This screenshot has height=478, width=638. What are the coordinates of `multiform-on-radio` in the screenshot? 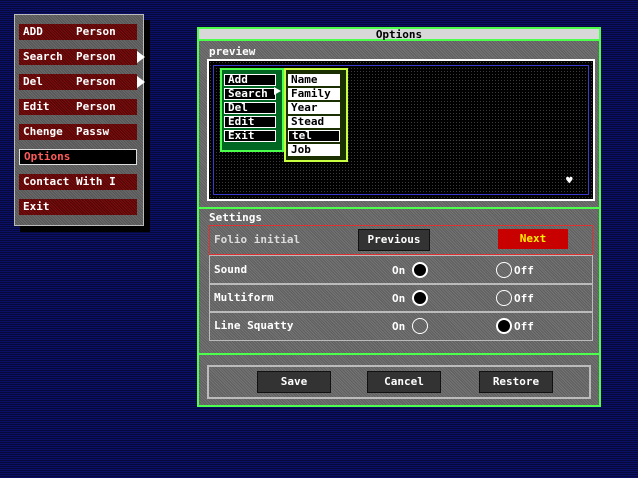 It's located at (420, 298).